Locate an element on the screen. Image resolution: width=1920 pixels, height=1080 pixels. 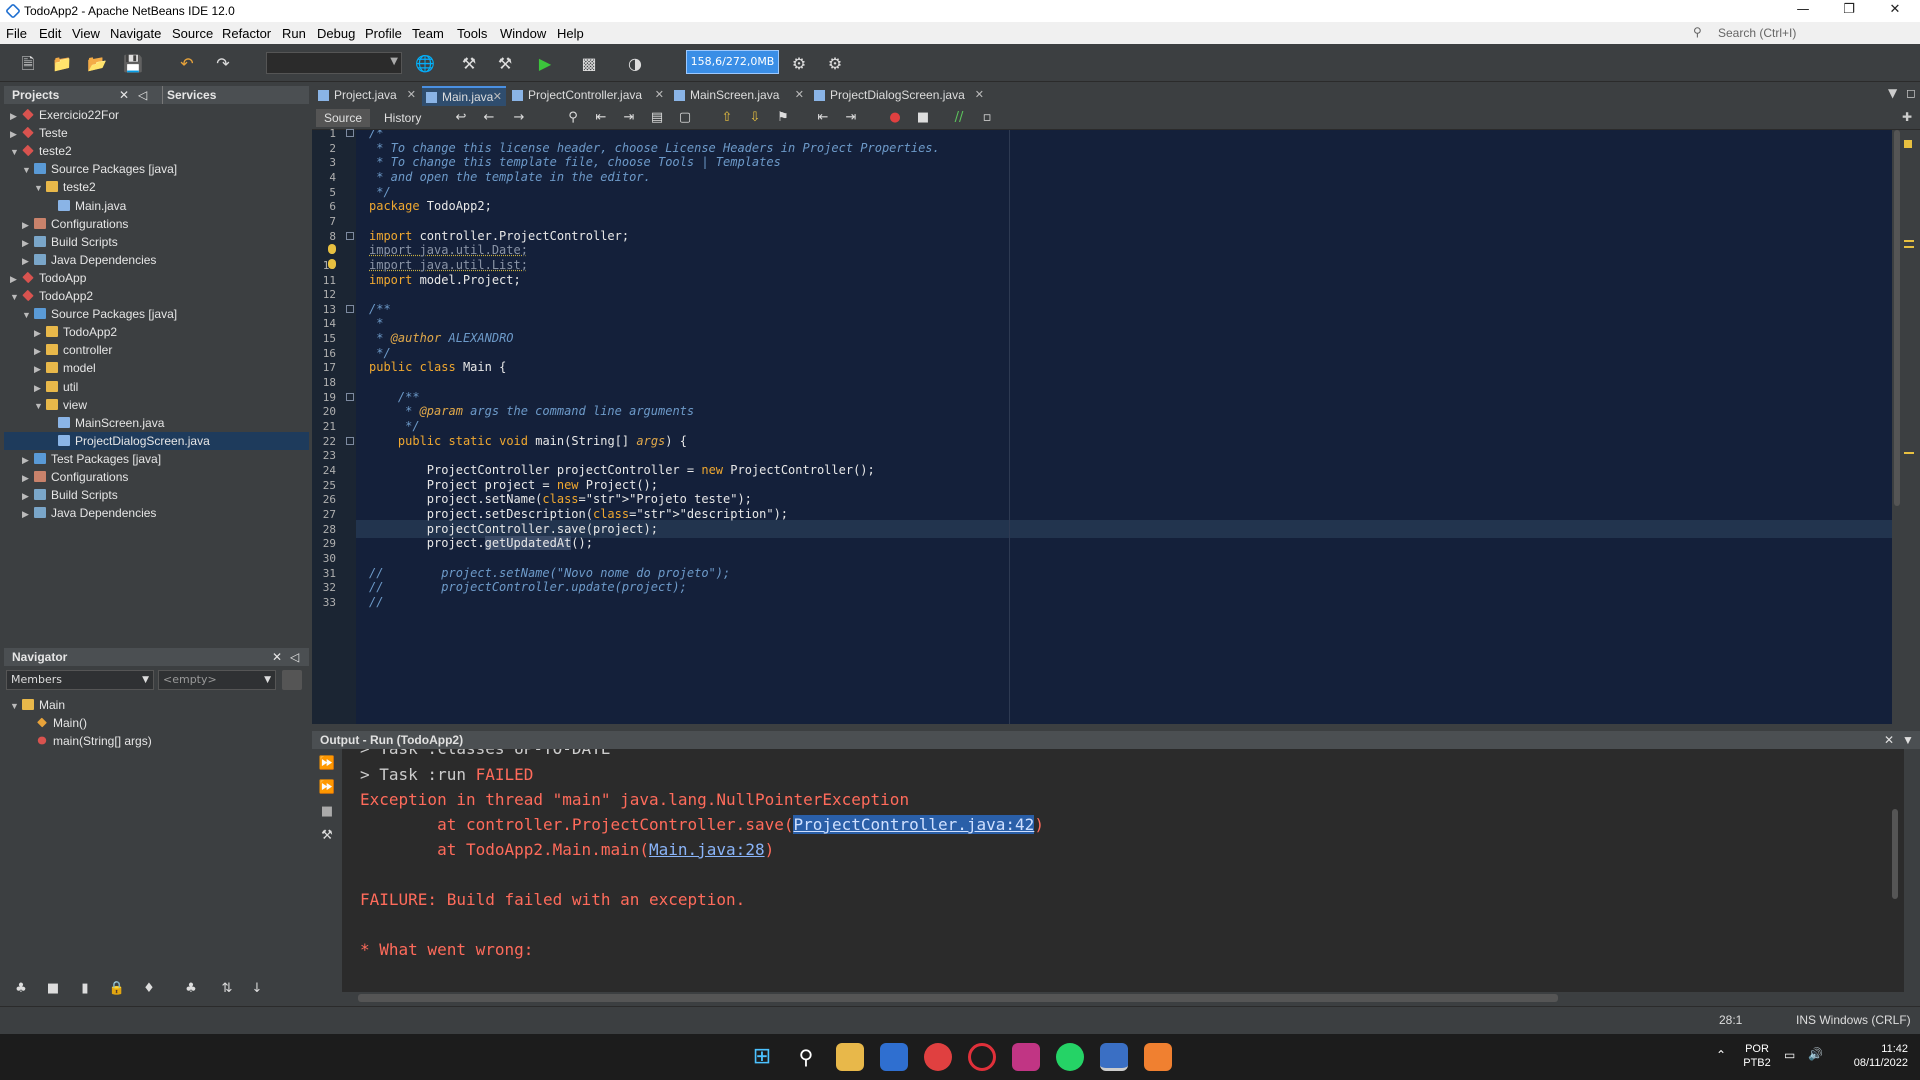
toggle-rect-icon: ▢ is located at coordinates (685, 118).